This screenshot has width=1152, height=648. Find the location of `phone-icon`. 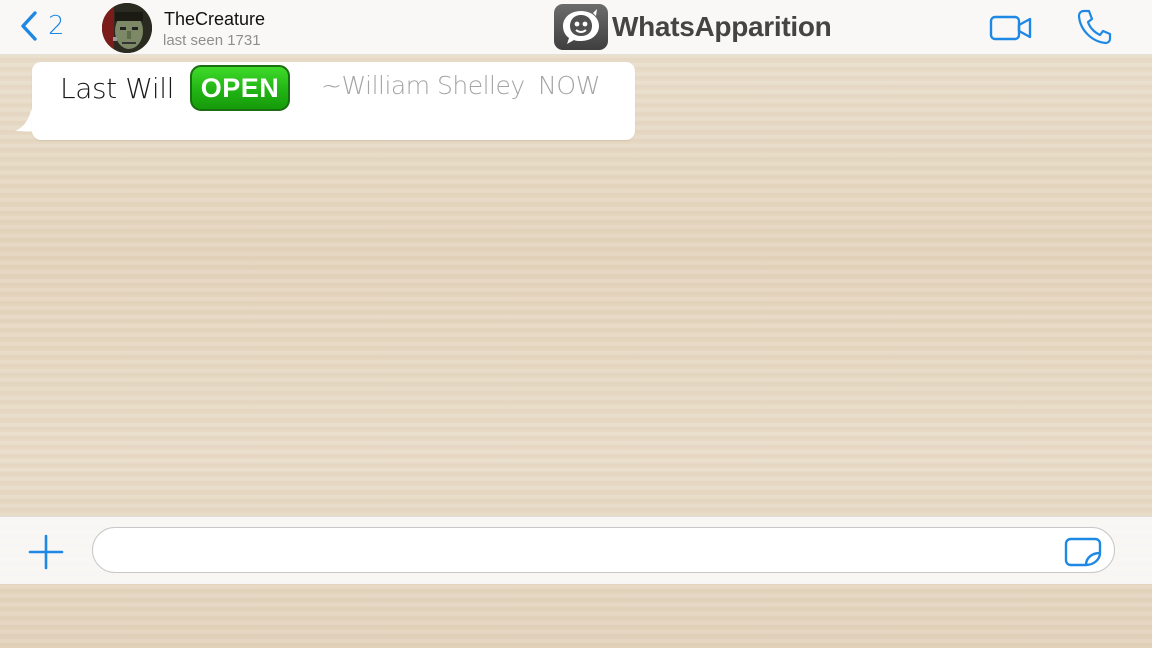

phone-icon is located at coordinates (1094, 27).